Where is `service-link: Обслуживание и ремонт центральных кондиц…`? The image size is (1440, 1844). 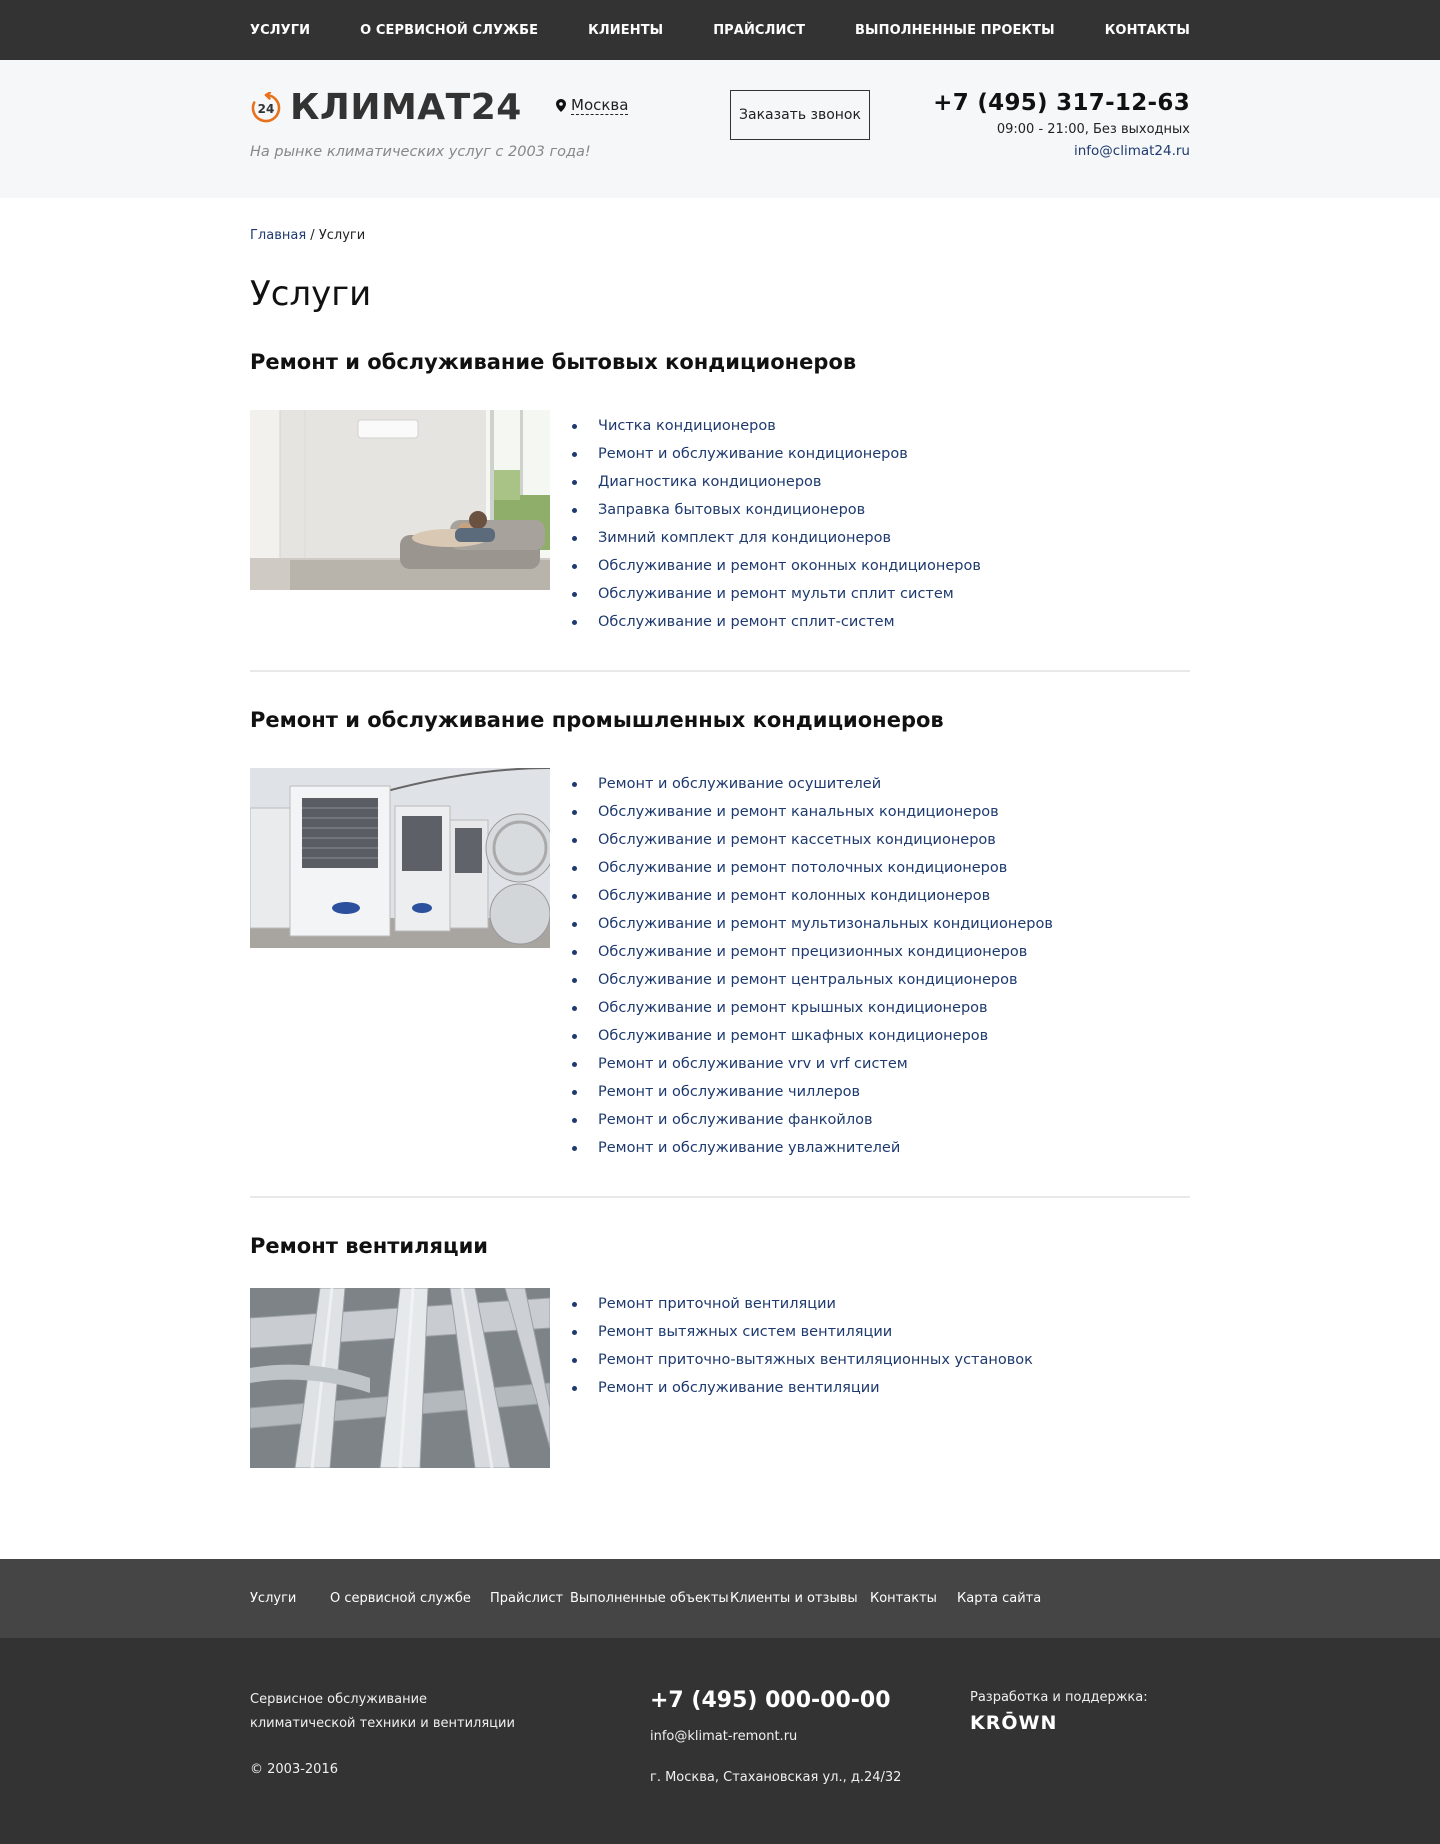 service-link: Обслуживание и ремонт центральных кондиц… is located at coordinates (808, 980).